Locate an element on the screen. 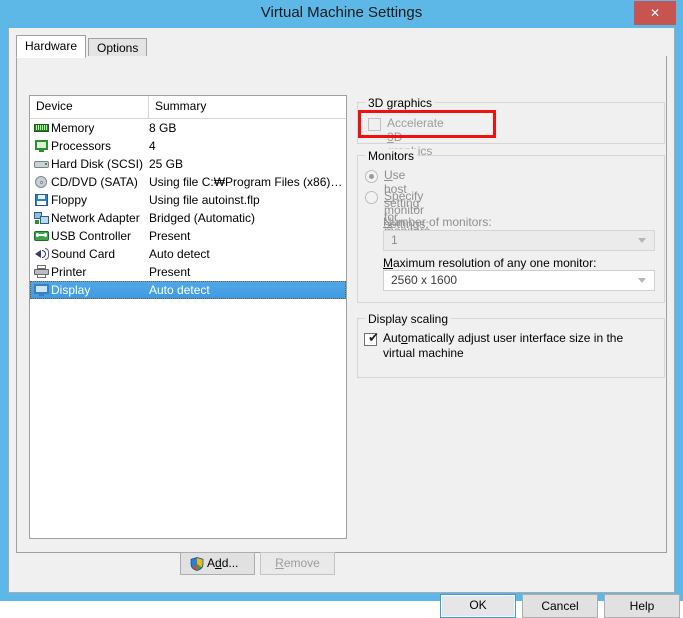 The image size is (683, 618). device-name: Floppy is located at coordinates (69, 200).